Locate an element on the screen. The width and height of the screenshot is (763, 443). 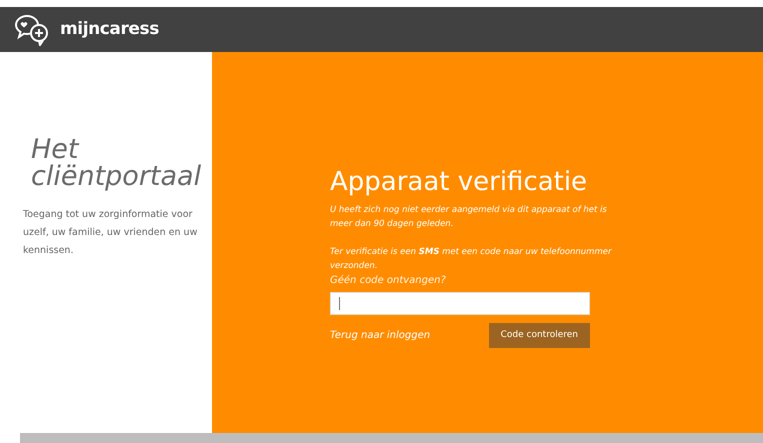
page-title: Apparaat verificatie is located at coordinates (459, 182).